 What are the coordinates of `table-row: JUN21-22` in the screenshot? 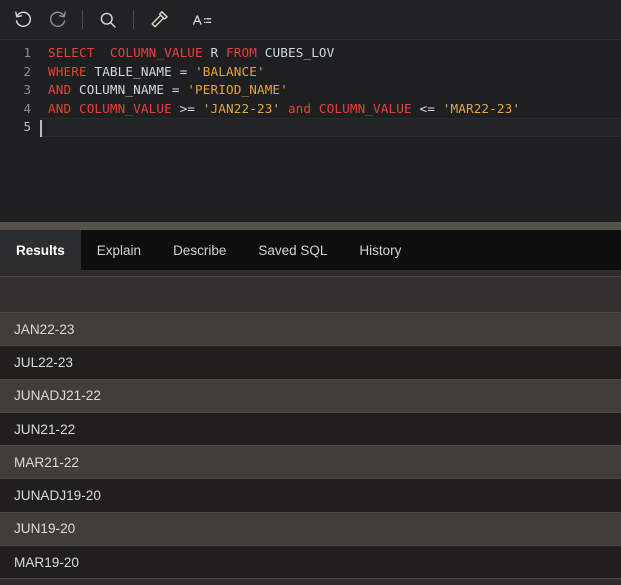 It's located at (310, 429).